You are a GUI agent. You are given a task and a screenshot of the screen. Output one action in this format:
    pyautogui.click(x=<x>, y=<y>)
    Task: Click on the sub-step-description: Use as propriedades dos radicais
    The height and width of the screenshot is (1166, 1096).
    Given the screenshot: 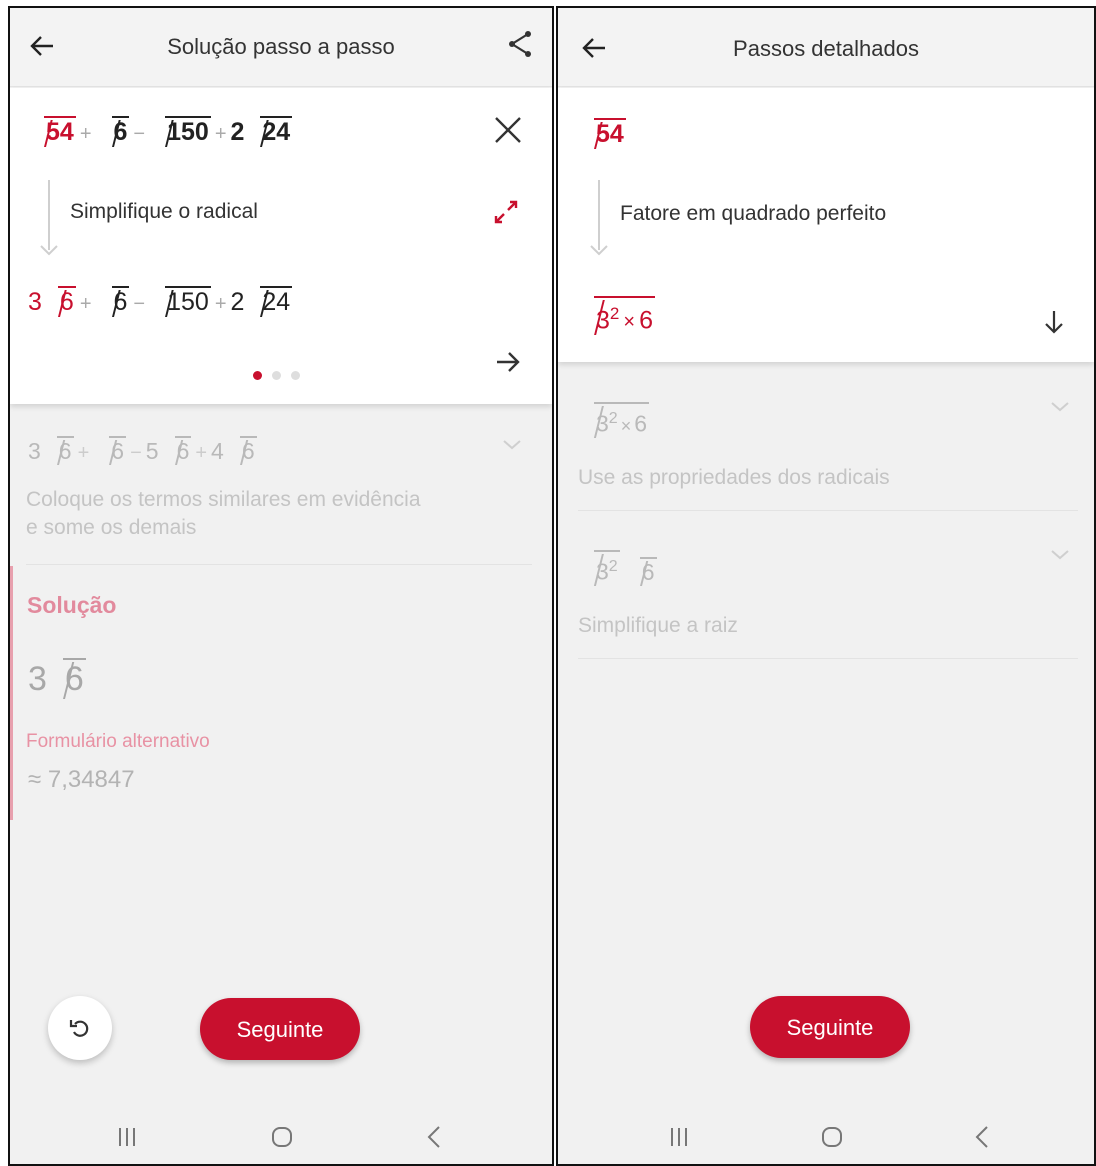 What is the action you would take?
    pyautogui.click(x=734, y=477)
    